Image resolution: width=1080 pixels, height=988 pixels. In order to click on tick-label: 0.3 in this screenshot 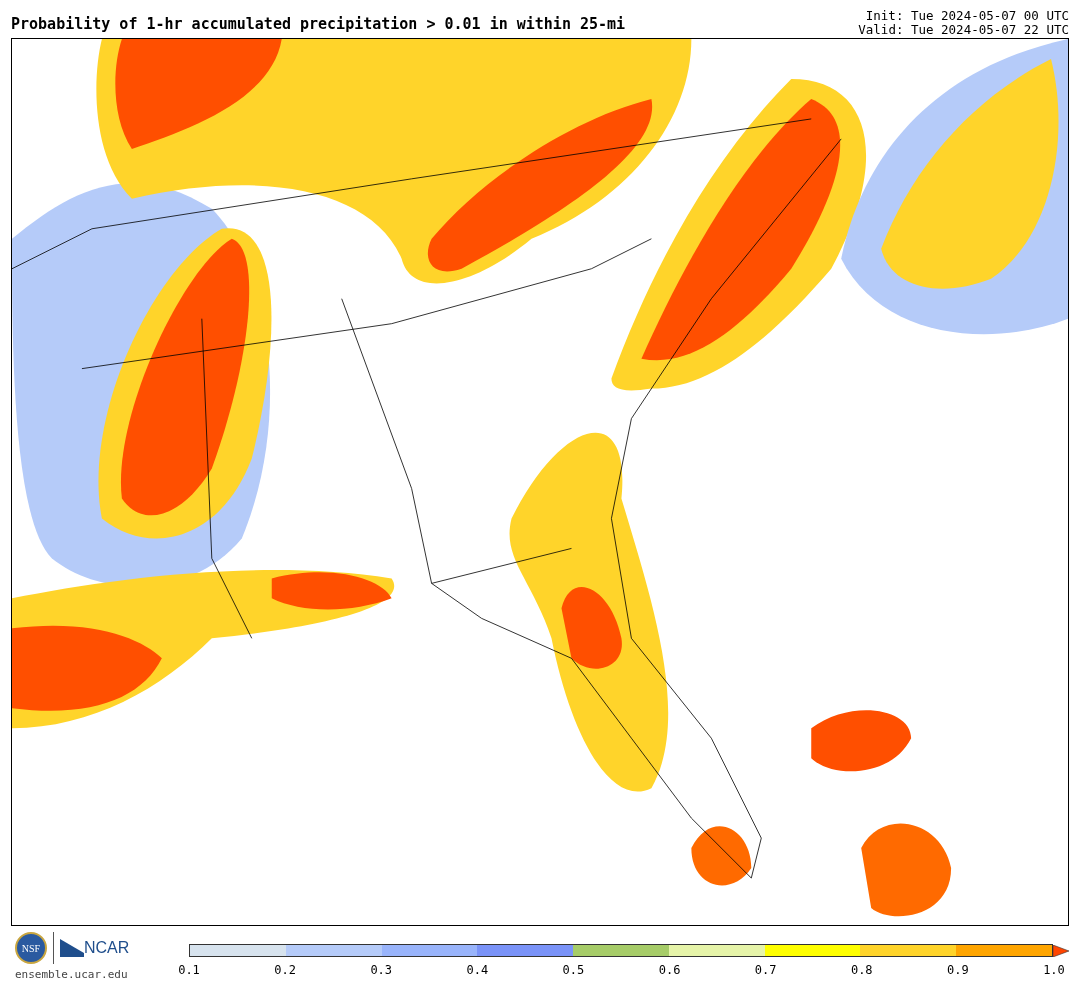, I will do `click(381, 970)`.